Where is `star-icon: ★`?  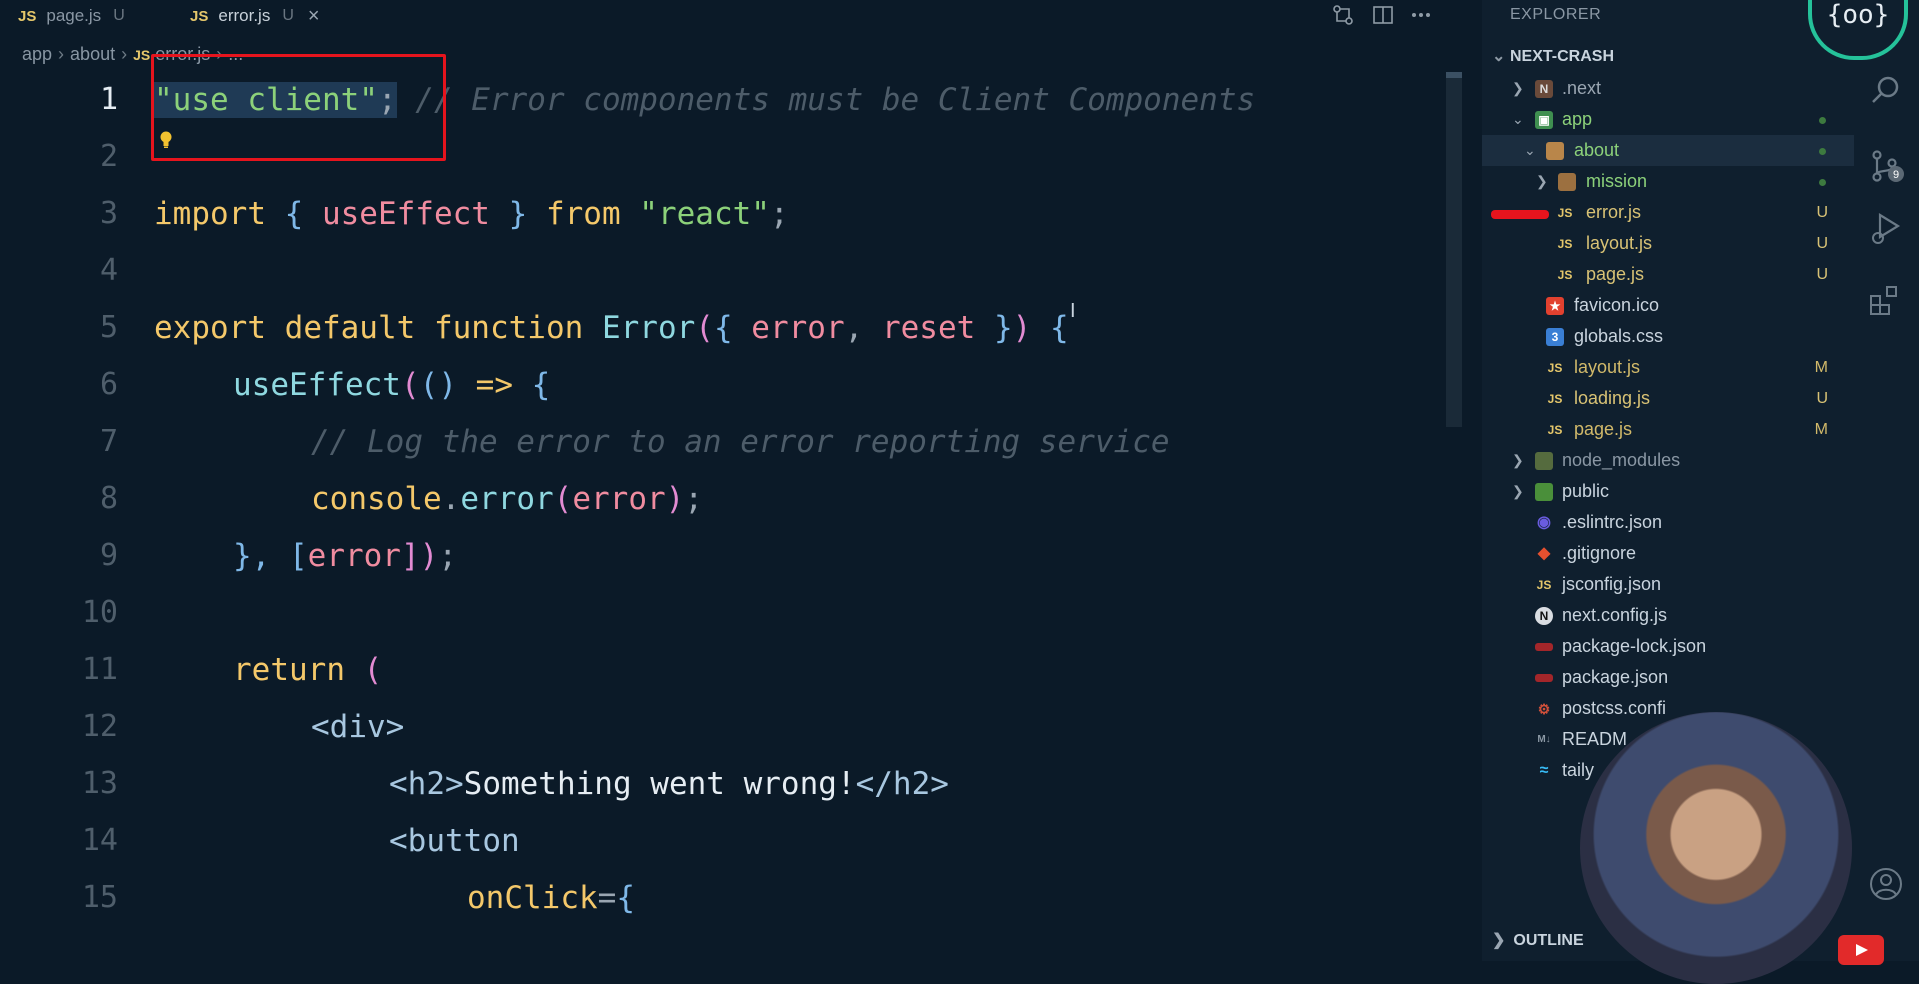 star-icon: ★ is located at coordinates (1555, 306).